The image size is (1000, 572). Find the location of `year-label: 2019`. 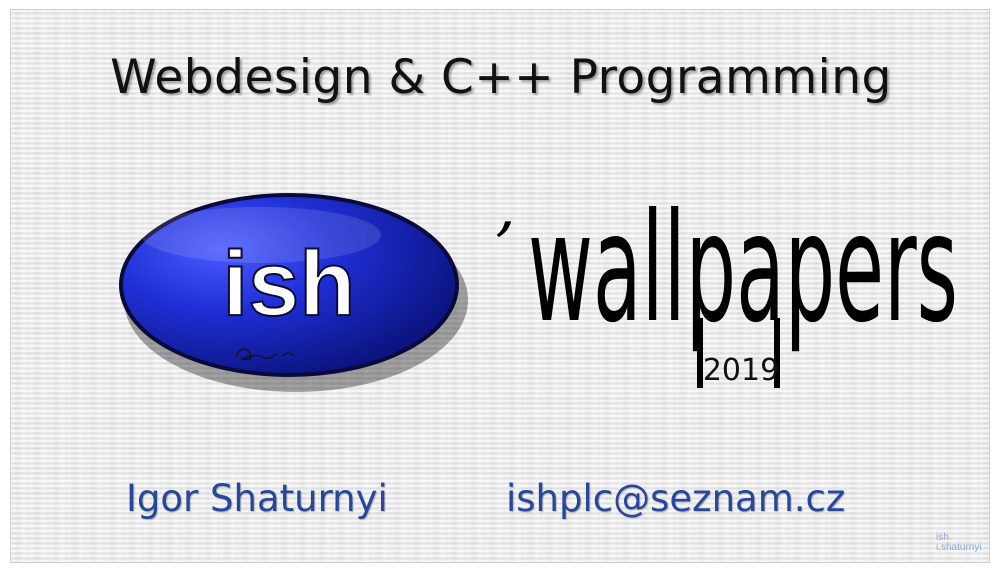

year-label: 2019 is located at coordinates (741, 370).